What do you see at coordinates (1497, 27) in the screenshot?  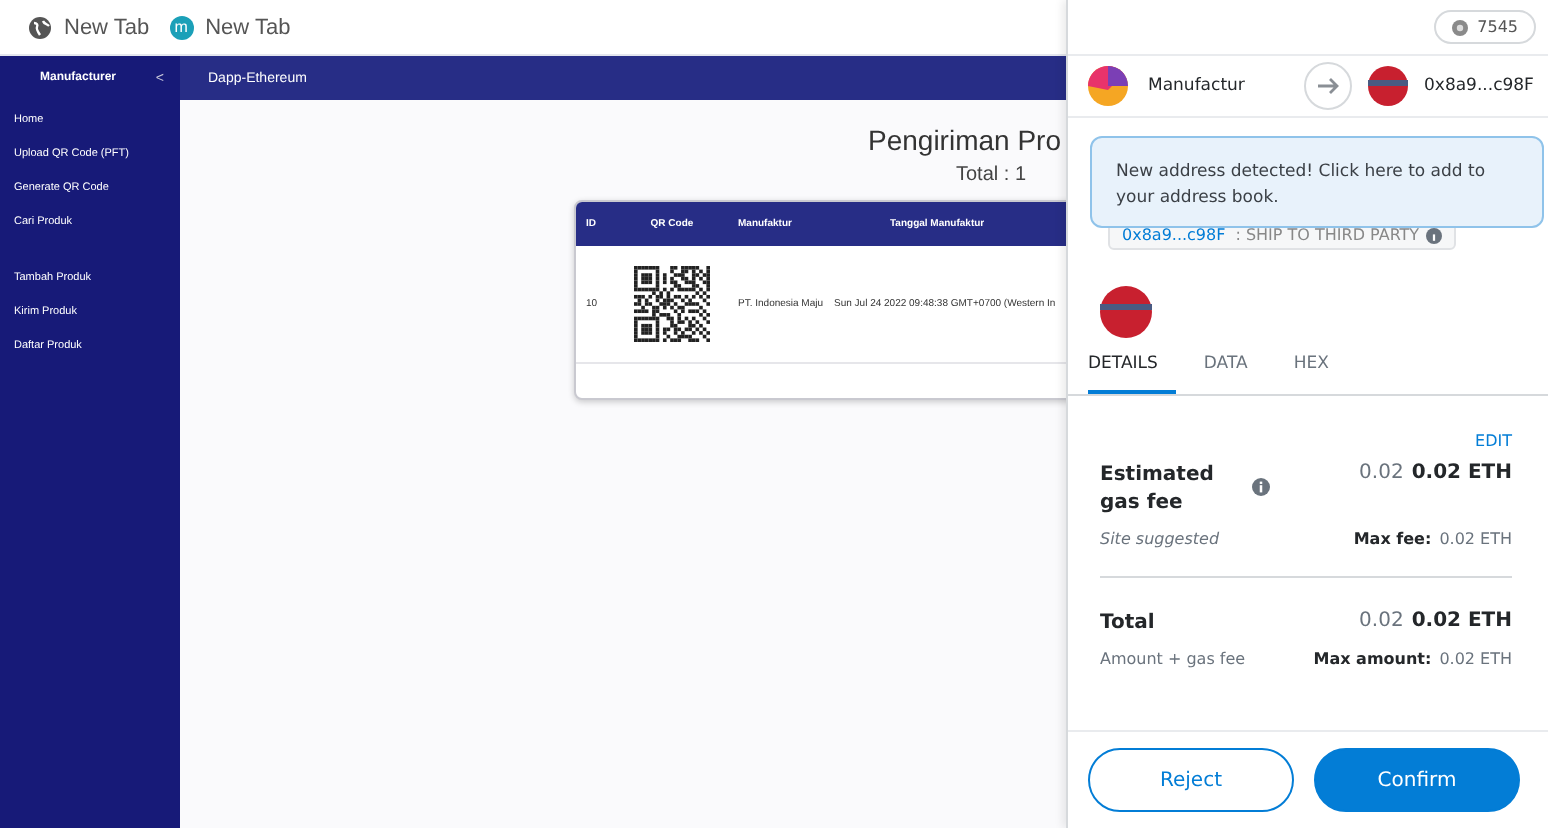 I see `network-id: 7545` at bounding box center [1497, 27].